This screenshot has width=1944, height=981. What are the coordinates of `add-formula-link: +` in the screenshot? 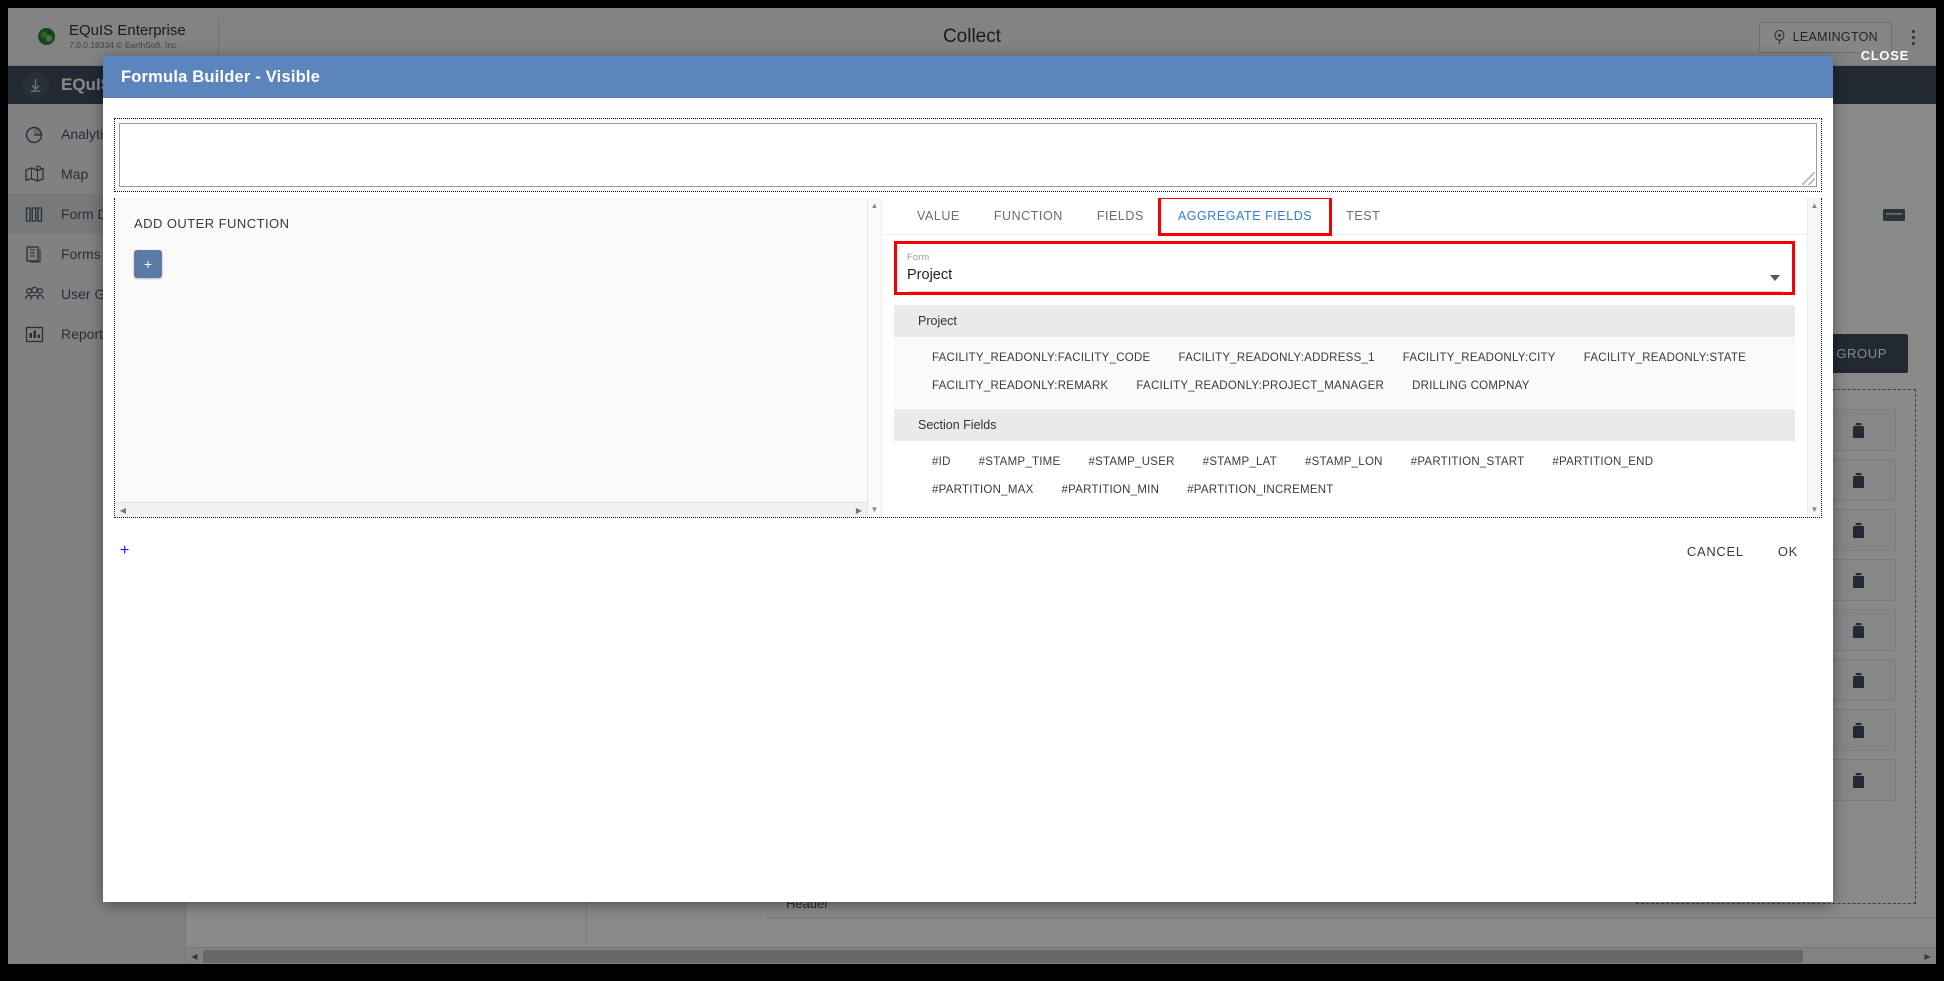 It's located at (121, 551).